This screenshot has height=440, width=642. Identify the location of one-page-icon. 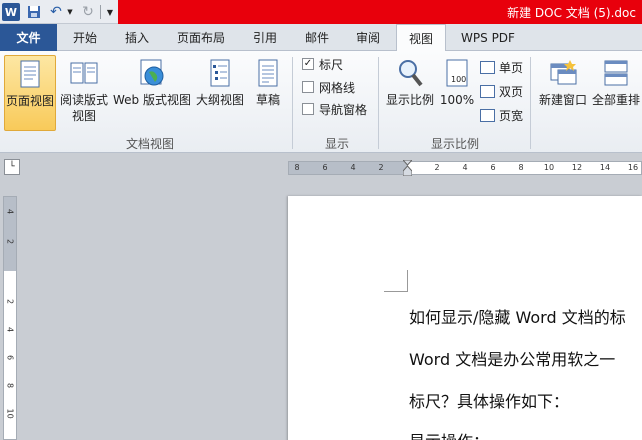
(487, 67).